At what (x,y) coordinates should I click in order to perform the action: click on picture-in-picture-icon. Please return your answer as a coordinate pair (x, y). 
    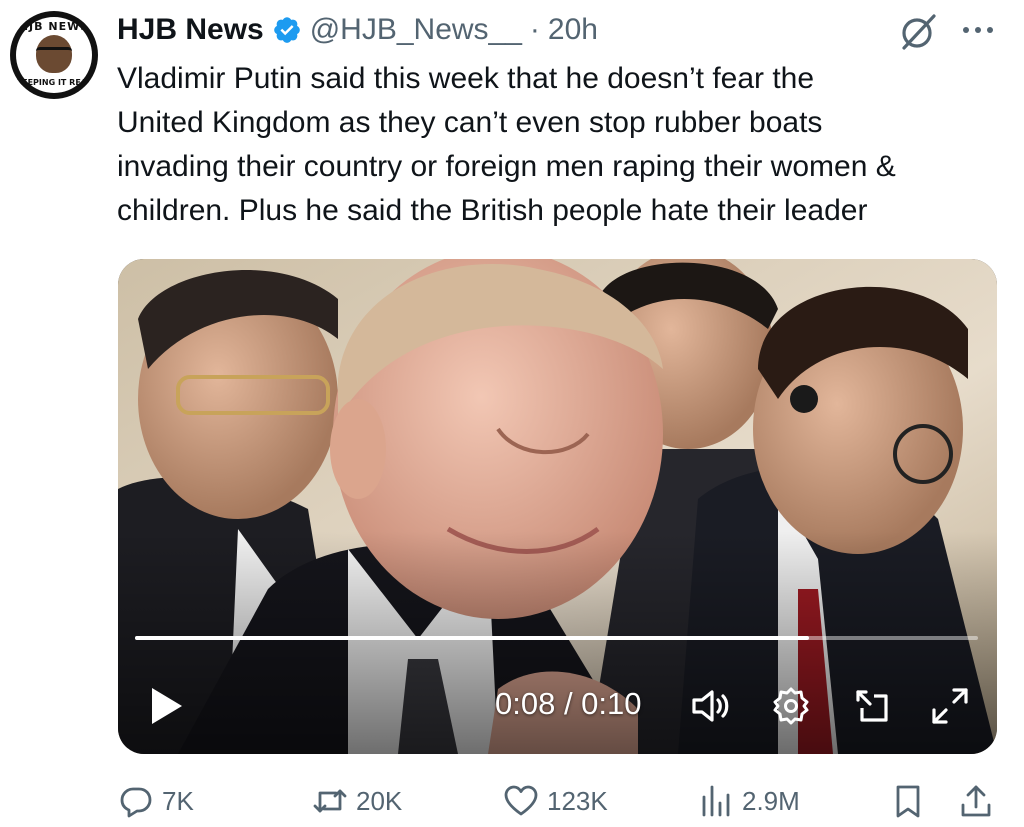
    Looking at the image, I should click on (872, 706).